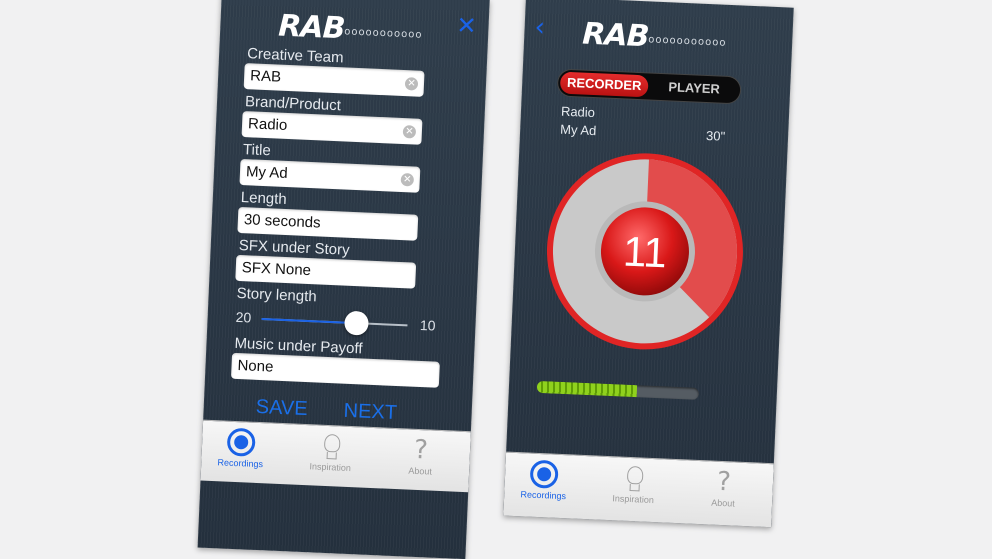 The width and height of the screenshot is (992, 559). I want to click on countdown-dial: 11, so click(644, 251).